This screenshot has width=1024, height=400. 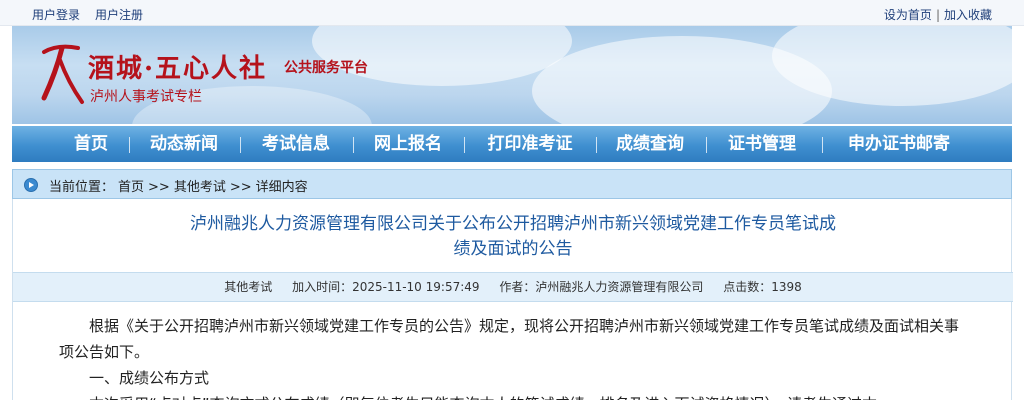 I want to click on add-favorite-link: 加入收藏, so click(x=968, y=15).